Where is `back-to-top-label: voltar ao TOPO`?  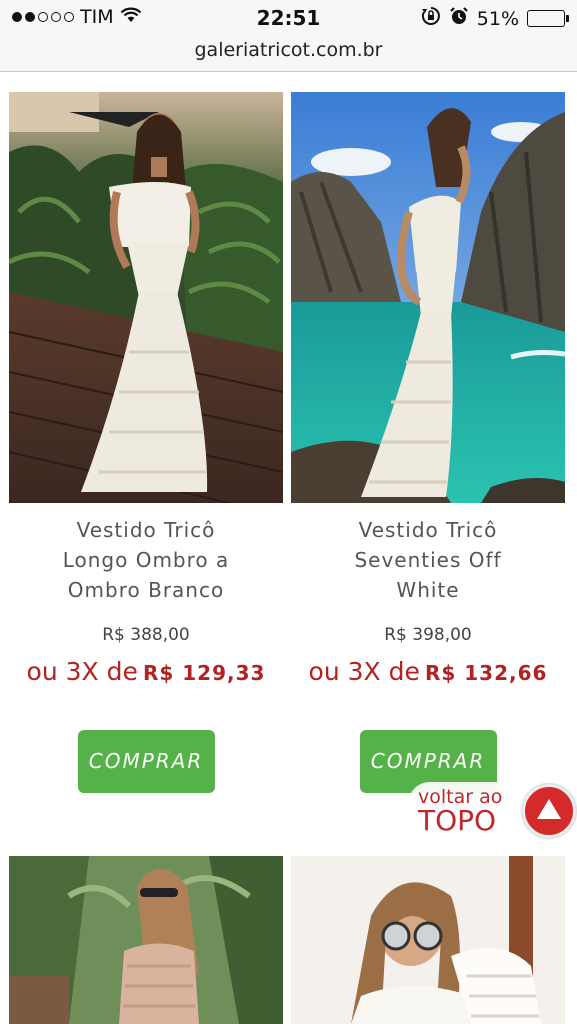
back-to-top-label: voltar ao TOPO is located at coordinates (467, 811).